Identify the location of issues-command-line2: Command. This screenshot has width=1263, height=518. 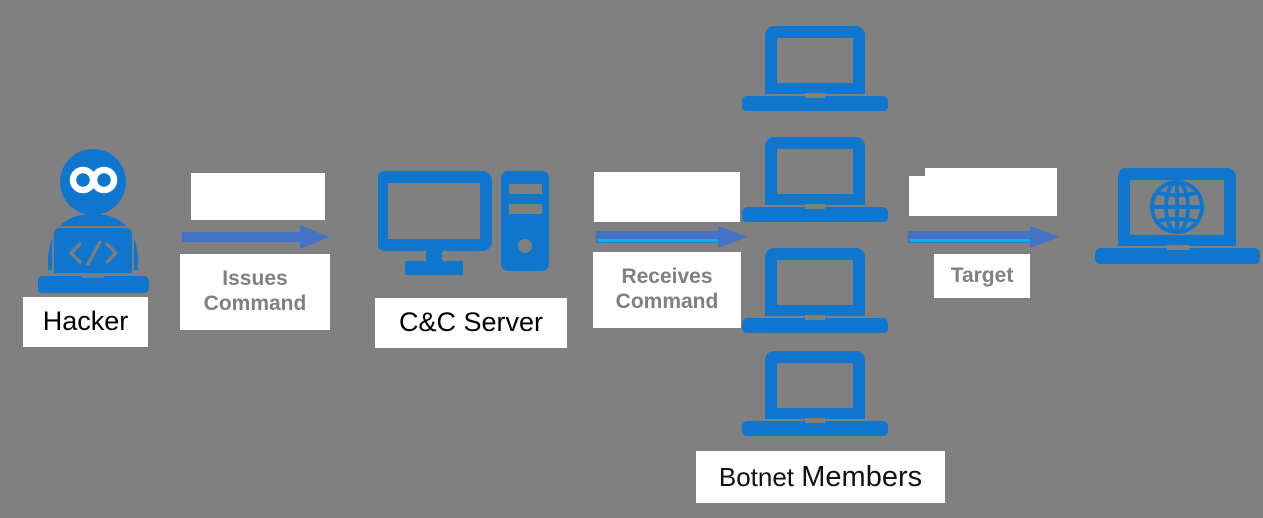
(255, 303).